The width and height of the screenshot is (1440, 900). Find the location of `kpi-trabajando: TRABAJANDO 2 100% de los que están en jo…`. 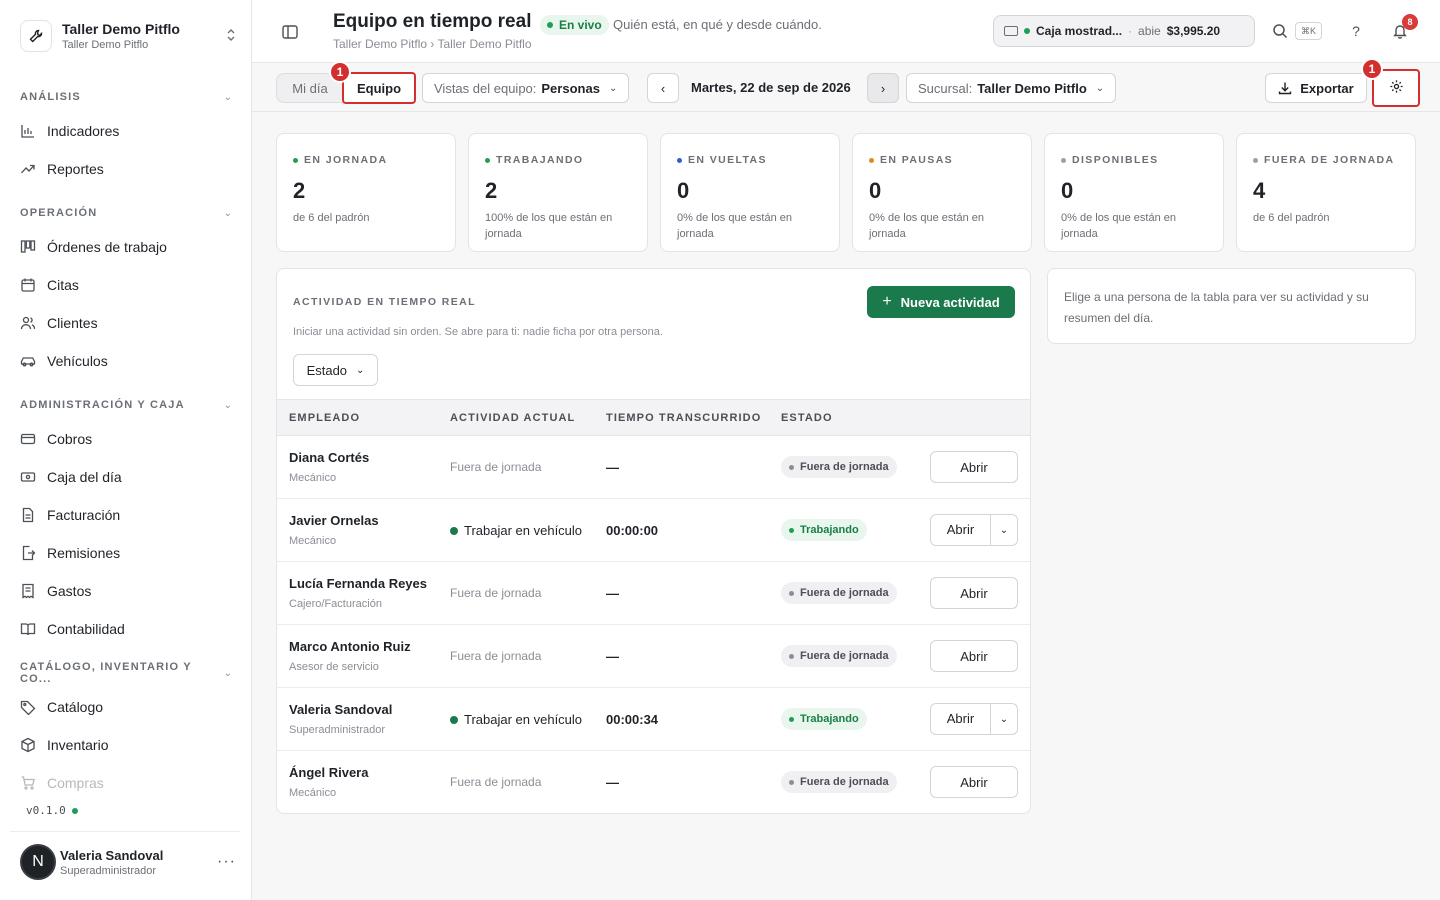

kpi-trabajando: TRABAJANDO 2 100% de los que están en jo… is located at coordinates (558, 192).